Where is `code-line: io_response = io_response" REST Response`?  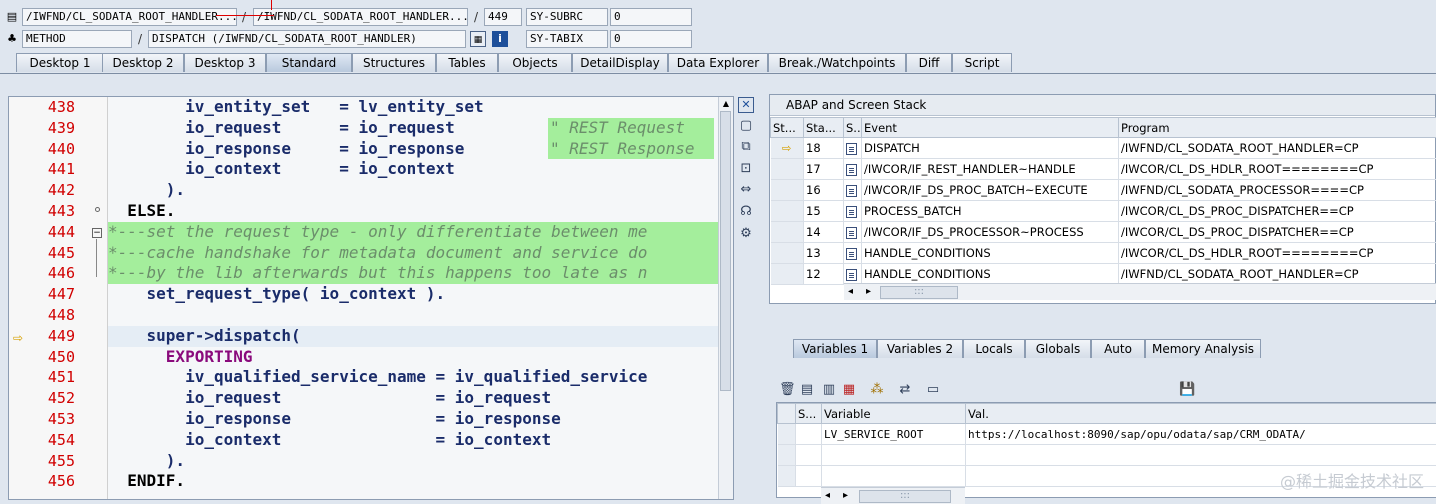 code-line: io_response = io_response" REST Response is located at coordinates (412, 149).